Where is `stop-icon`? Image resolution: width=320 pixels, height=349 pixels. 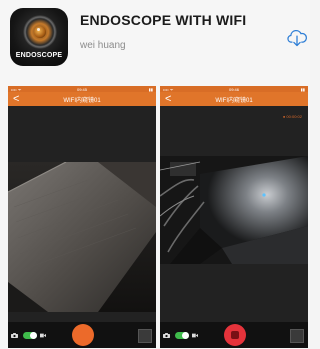
stop-icon is located at coordinates (235, 335).